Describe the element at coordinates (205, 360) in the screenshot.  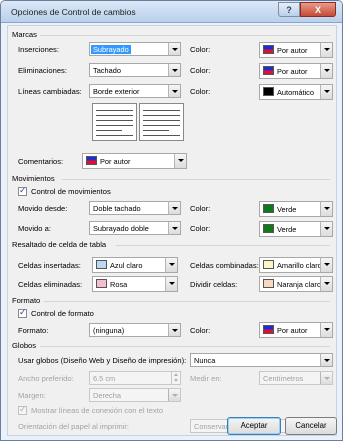
I see `usar-globos-value: Nunca` at that location.